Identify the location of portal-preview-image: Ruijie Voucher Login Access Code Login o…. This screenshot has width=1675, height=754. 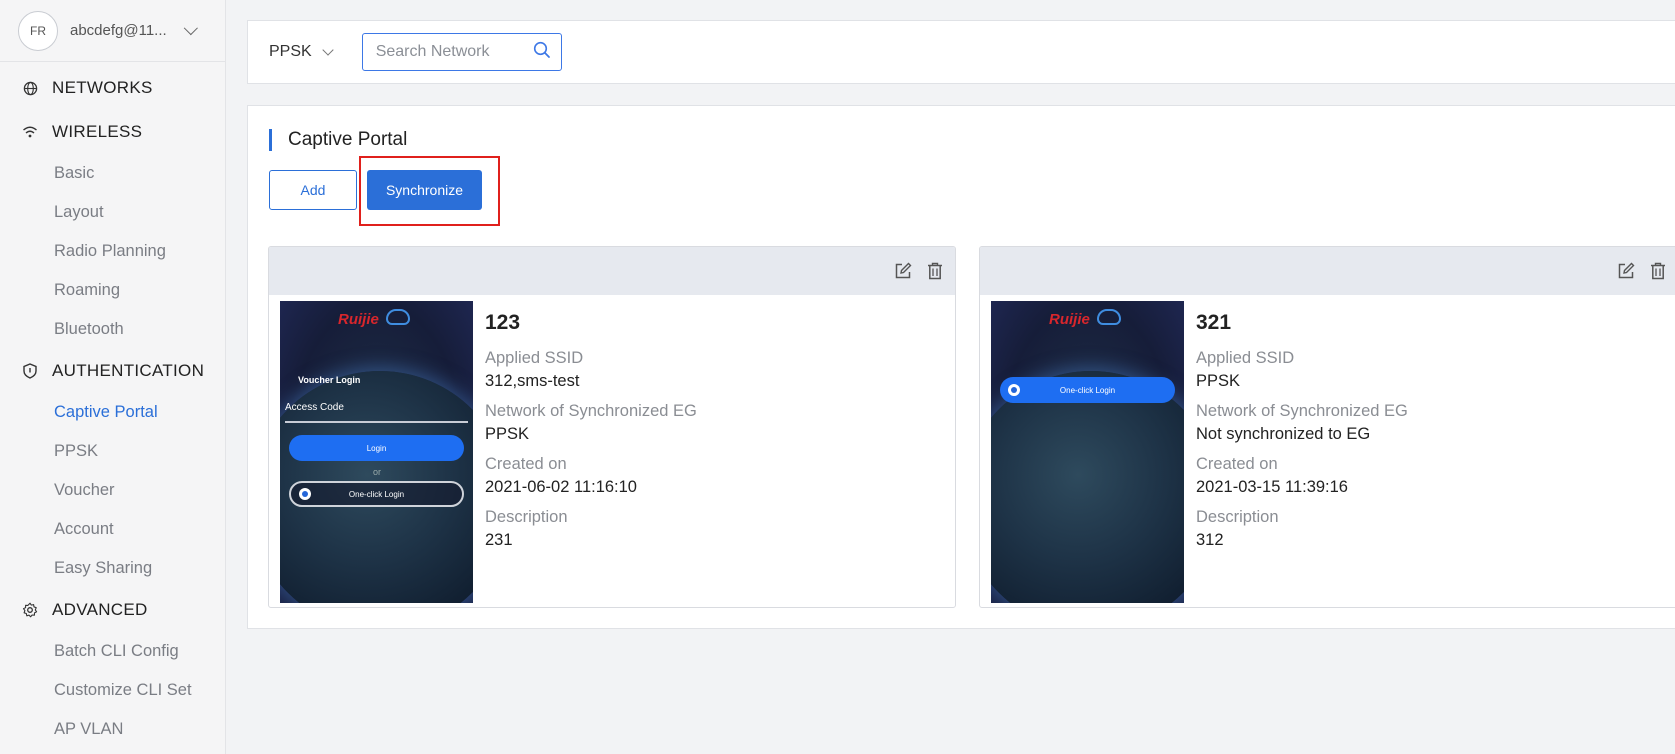
(376, 452).